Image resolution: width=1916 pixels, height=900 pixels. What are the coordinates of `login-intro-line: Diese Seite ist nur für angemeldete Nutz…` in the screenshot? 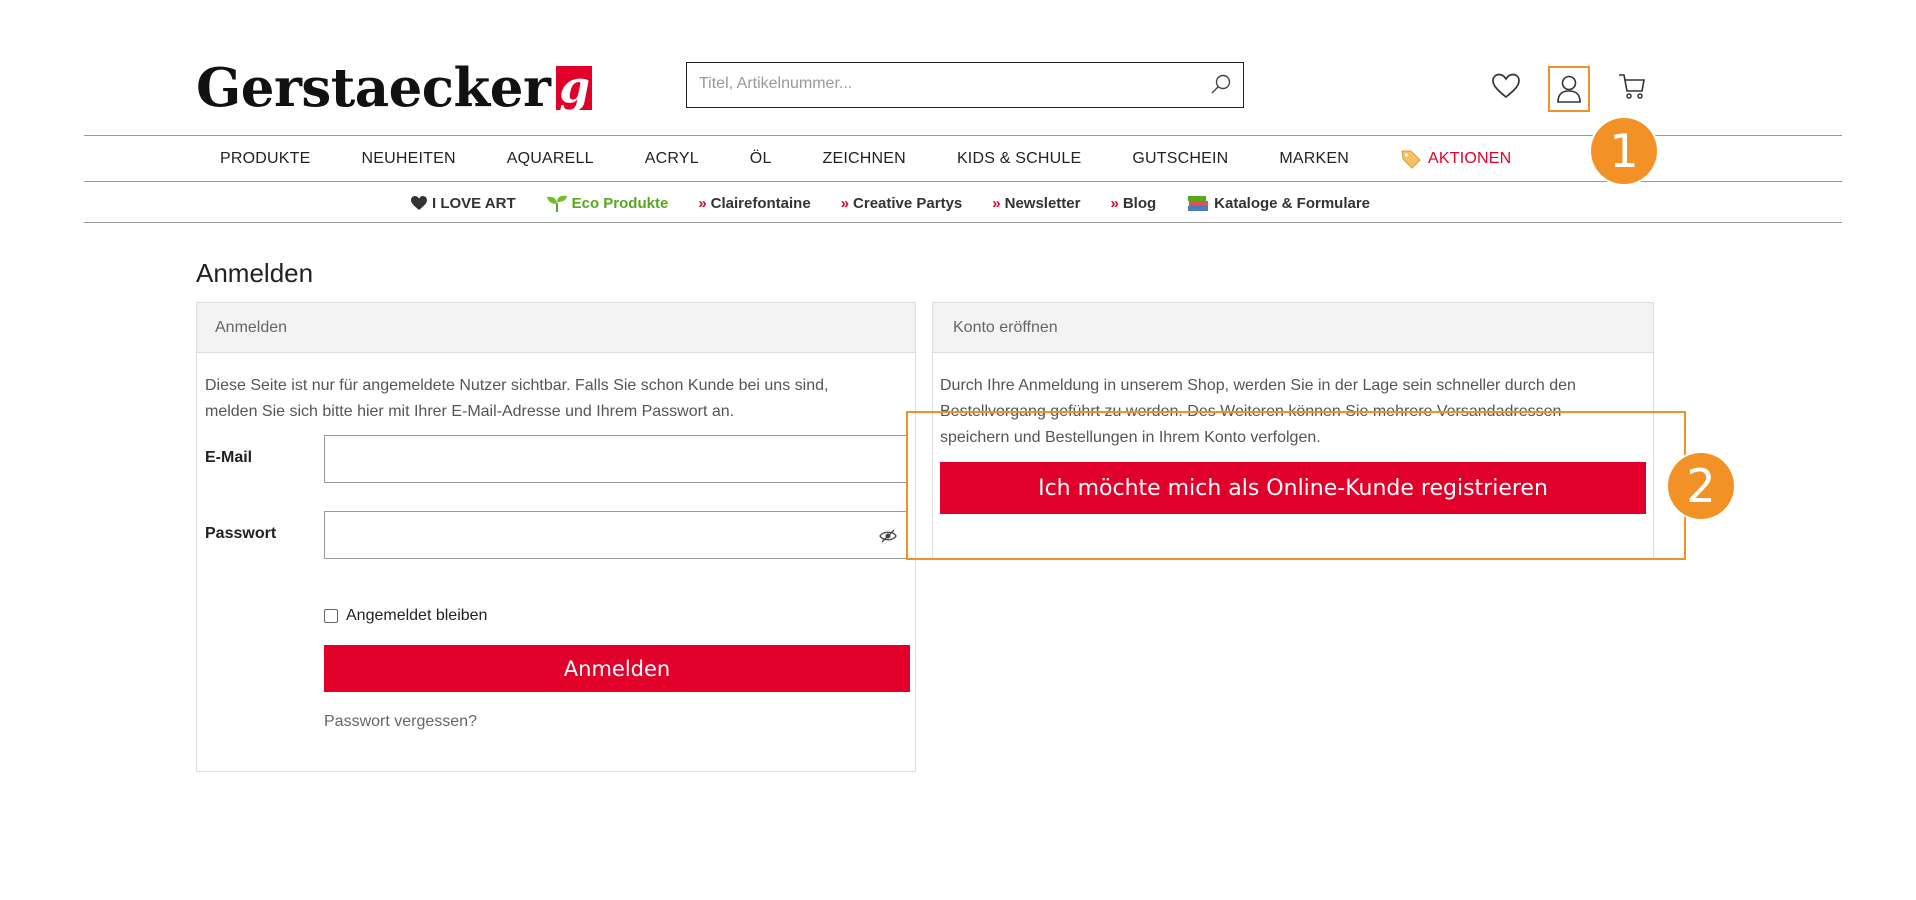 It's located at (517, 385).